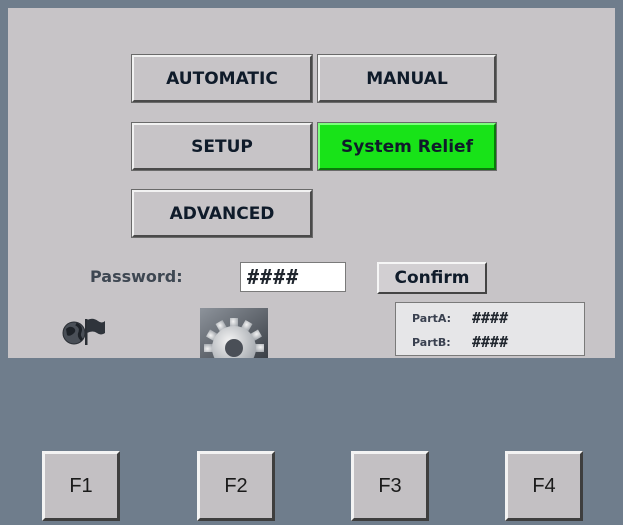  What do you see at coordinates (234, 333) in the screenshot?
I see `gear-icon` at bounding box center [234, 333].